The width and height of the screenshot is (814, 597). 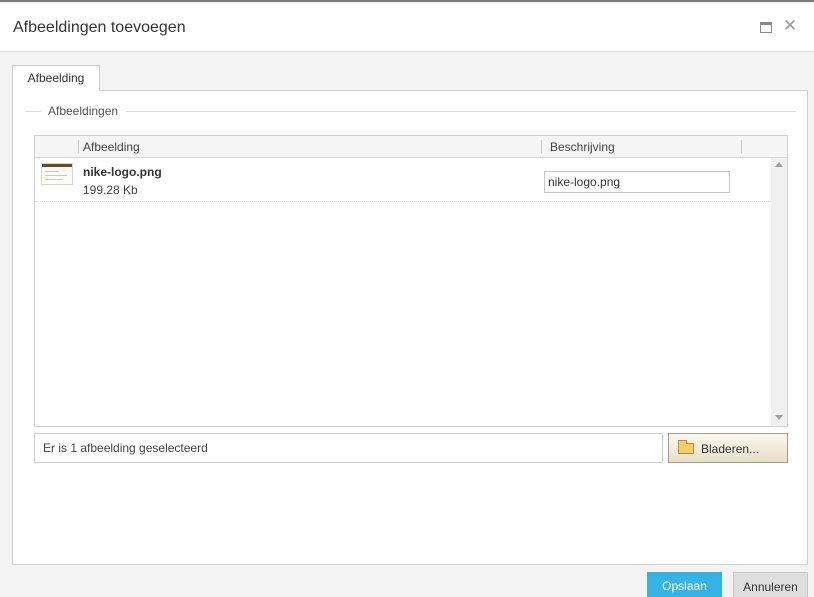 I want to click on fieldset-line-left, so click(x=33, y=111).